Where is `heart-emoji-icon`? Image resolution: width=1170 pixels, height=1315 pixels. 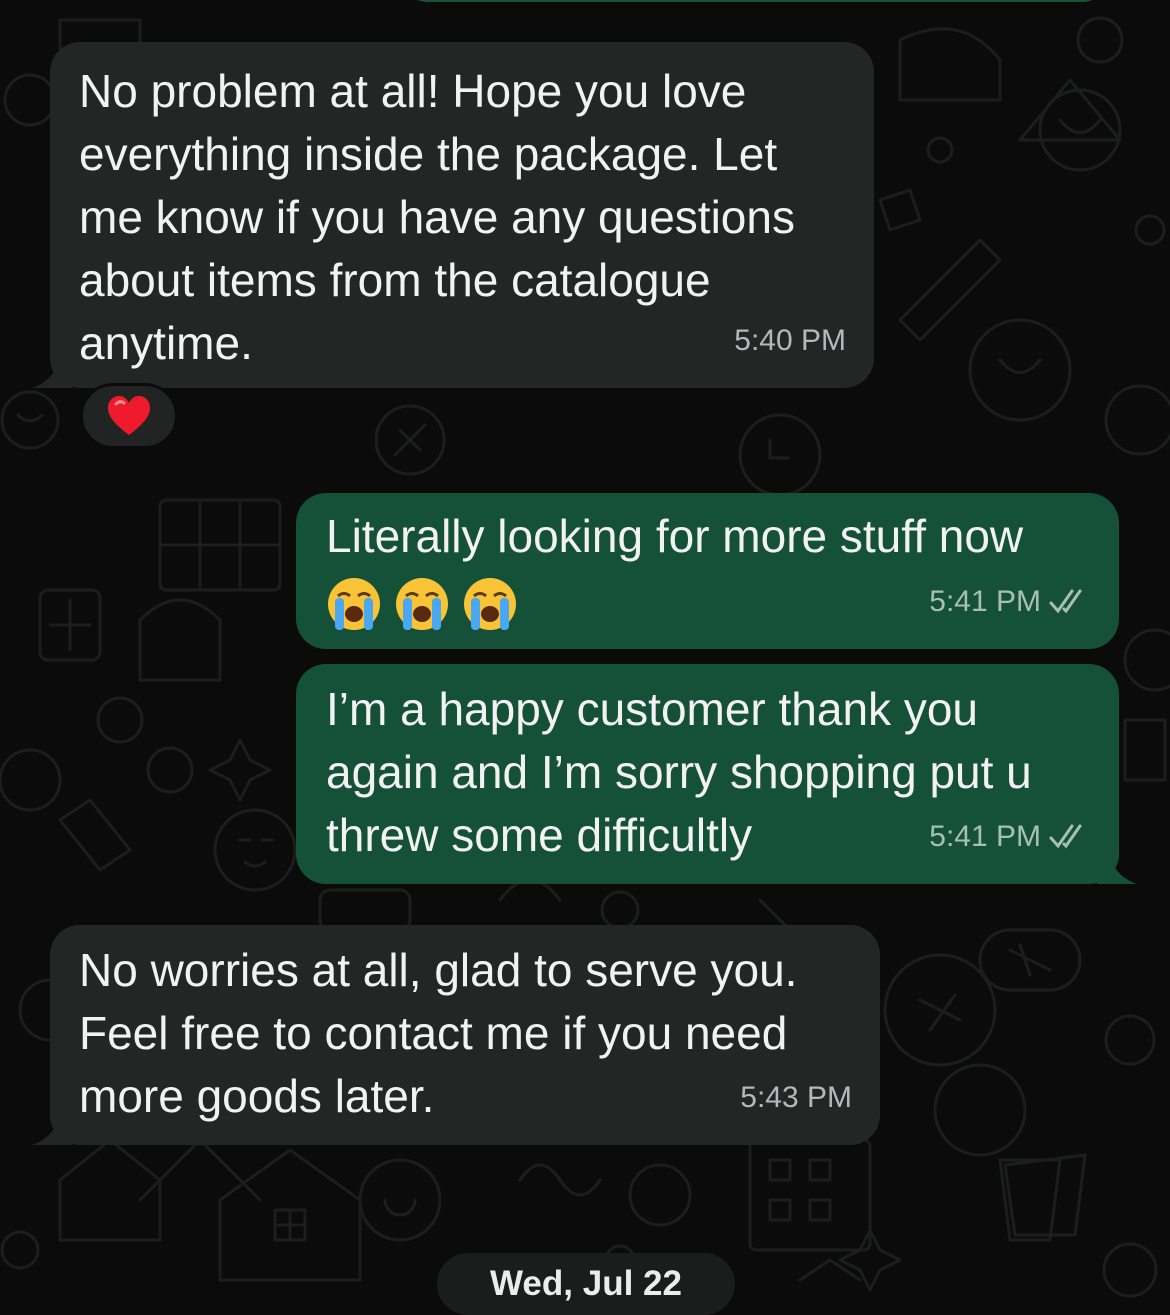
heart-emoji-icon is located at coordinates (129, 415).